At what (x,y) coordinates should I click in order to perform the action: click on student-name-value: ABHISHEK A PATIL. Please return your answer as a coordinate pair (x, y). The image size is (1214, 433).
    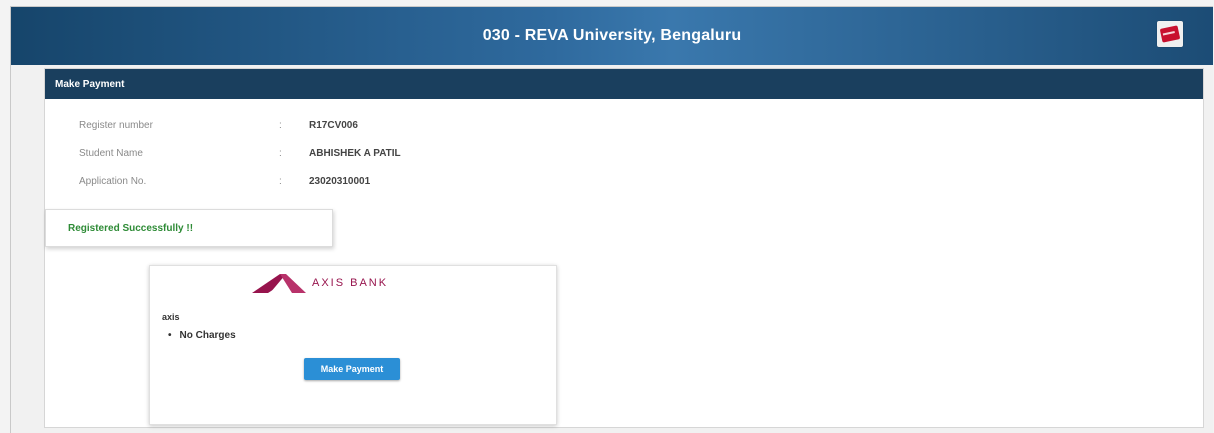
    Looking at the image, I should click on (355, 153).